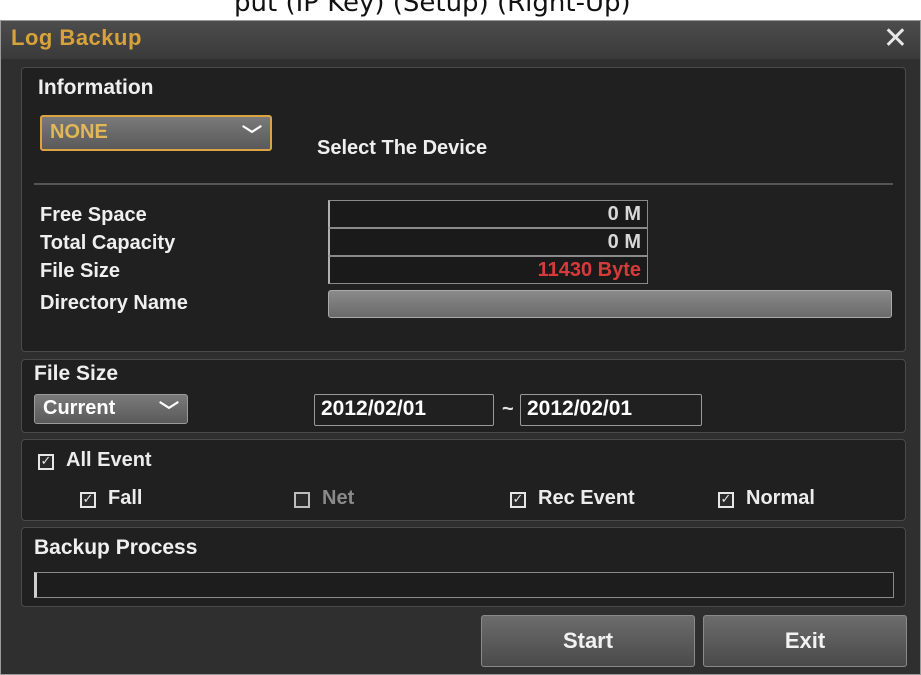  Describe the element at coordinates (302, 500) in the screenshot. I see `net-checkbox: ✓` at that location.